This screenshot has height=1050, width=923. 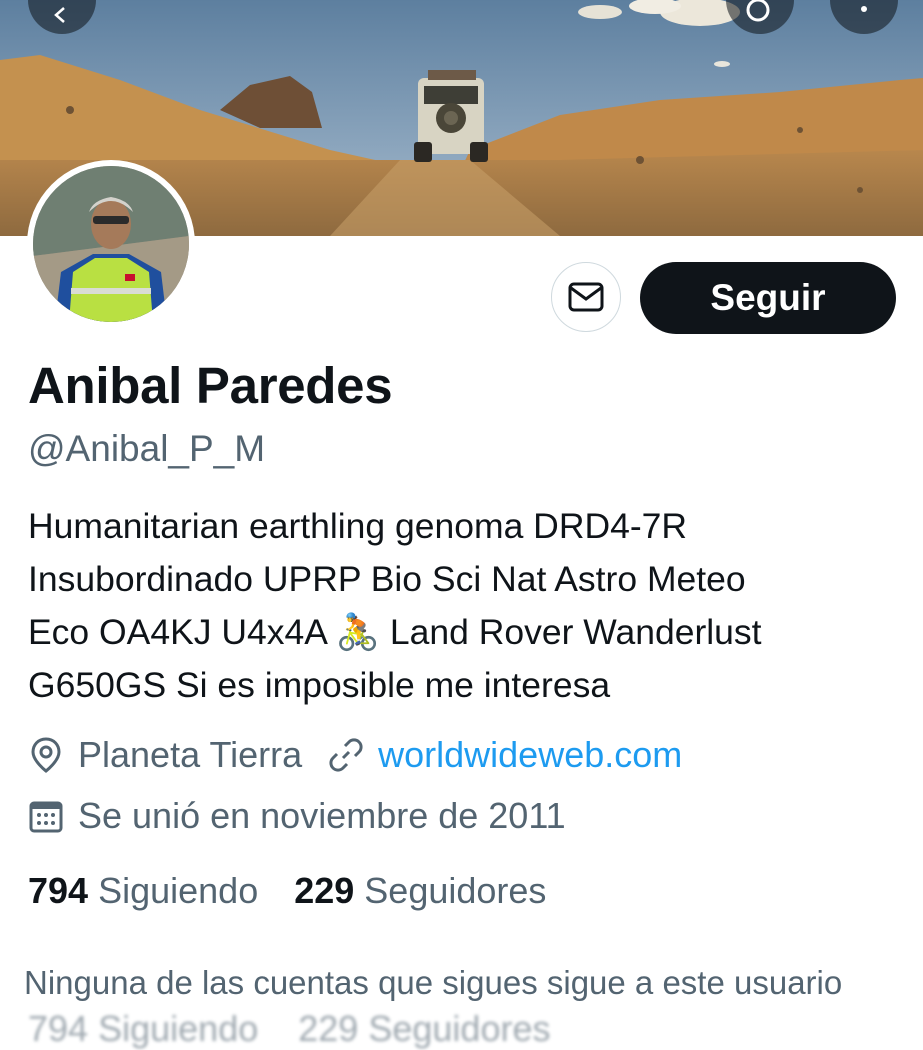 What do you see at coordinates (768, 298) in the screenshot?
I see `follow-button: Seguir` at bounding box center [768, 298].